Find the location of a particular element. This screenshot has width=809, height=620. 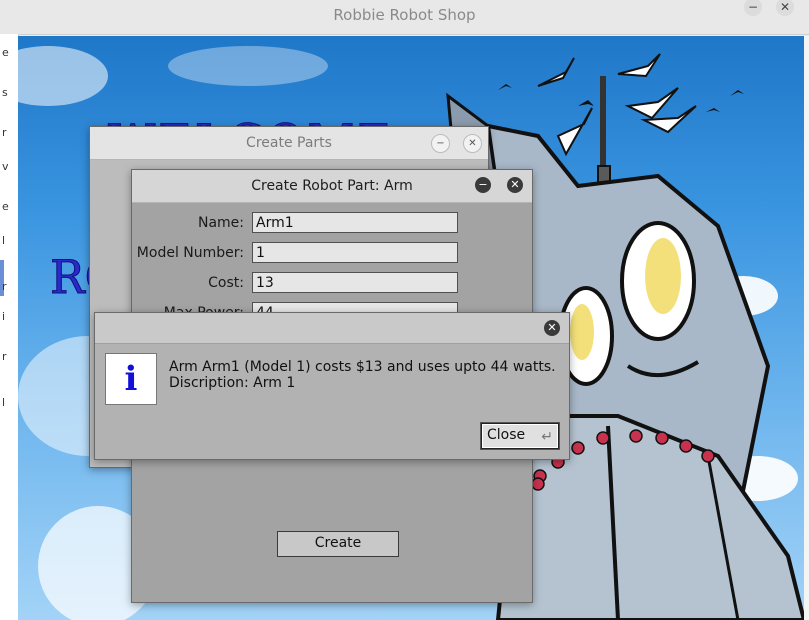

close-button: Close ↵ is located at coordinates (520, 436).